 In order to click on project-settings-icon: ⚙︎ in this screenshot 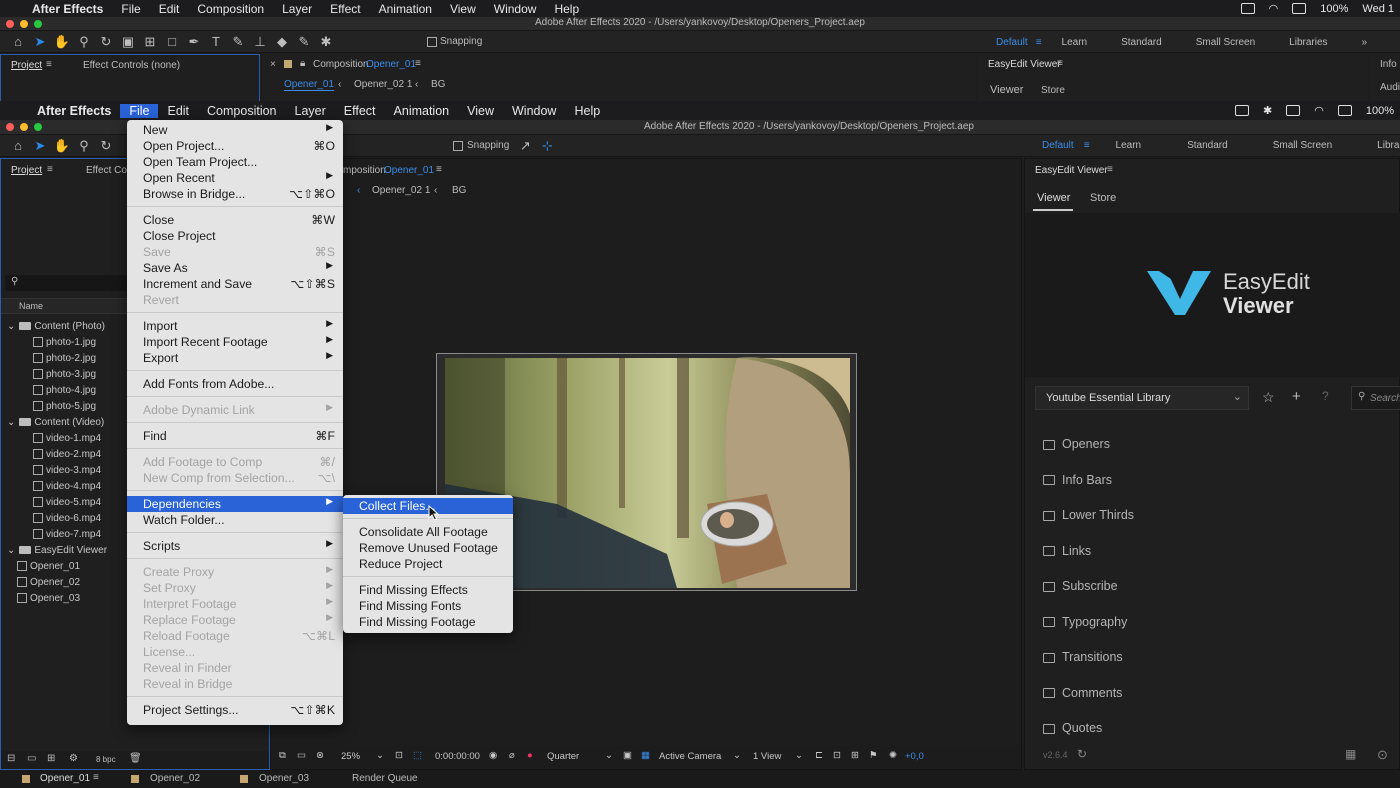, I will do `click(73, 758)`.